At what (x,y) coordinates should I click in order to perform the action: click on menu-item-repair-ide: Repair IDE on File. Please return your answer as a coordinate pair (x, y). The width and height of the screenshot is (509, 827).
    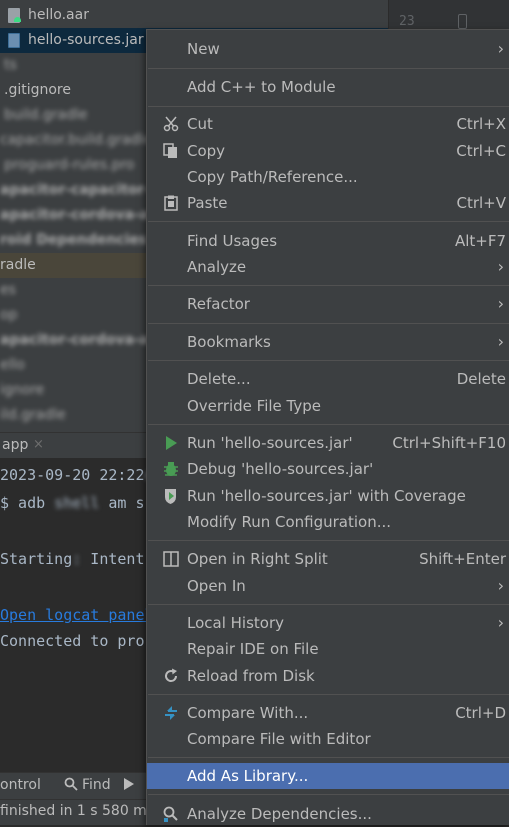
    Looking at the image, I should click on (328, 649).